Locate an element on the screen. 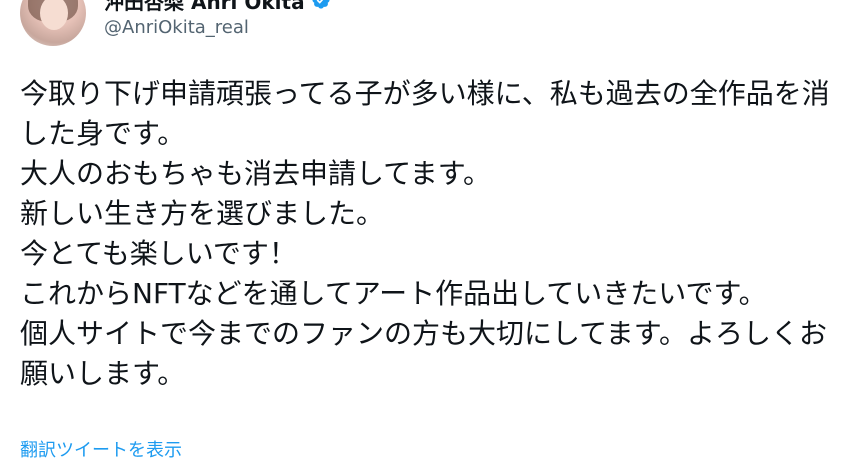  tweet-line-3: 新しい生き方を選びました。 is located at coordinates (202, 213).